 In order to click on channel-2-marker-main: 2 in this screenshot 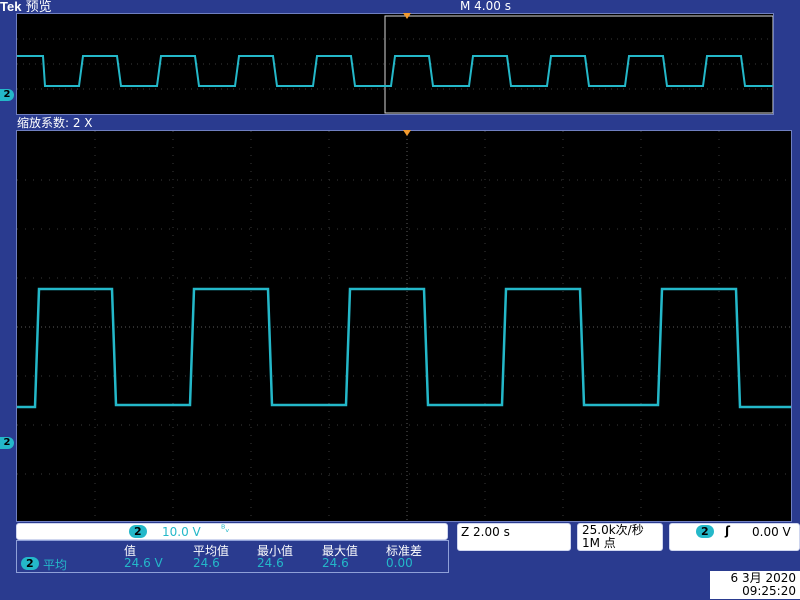, I will do `click(7, 443)`.